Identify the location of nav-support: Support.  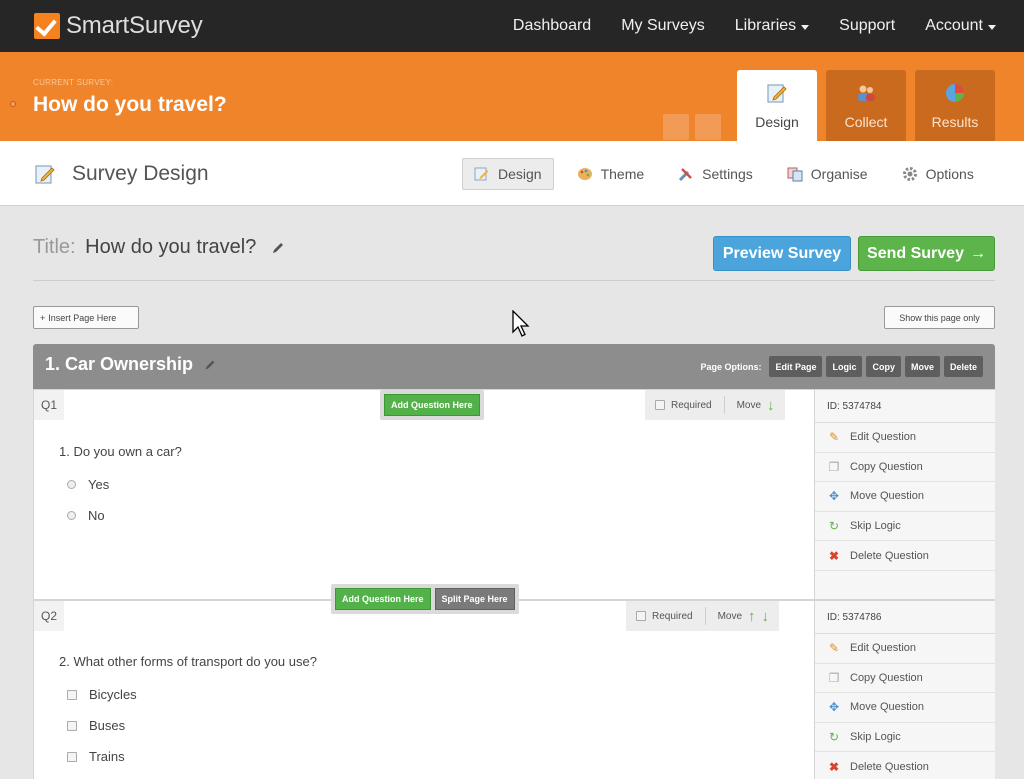
(867, 26).